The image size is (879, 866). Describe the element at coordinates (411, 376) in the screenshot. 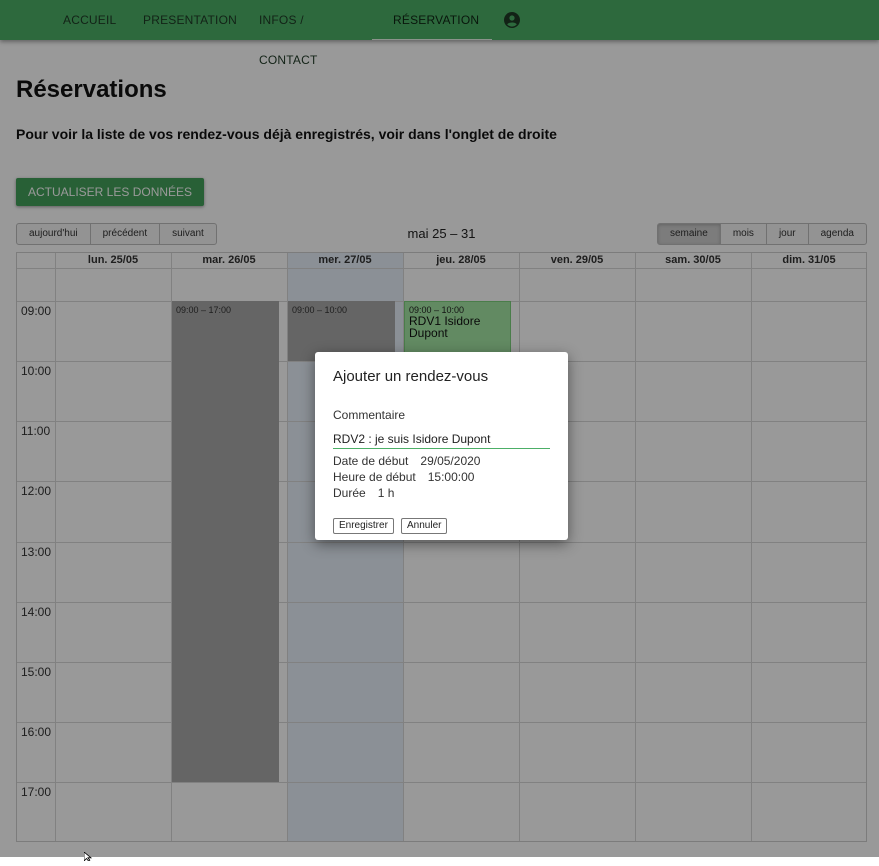

I see `dialog-title: Ajouter un rendez-vous` at that location.